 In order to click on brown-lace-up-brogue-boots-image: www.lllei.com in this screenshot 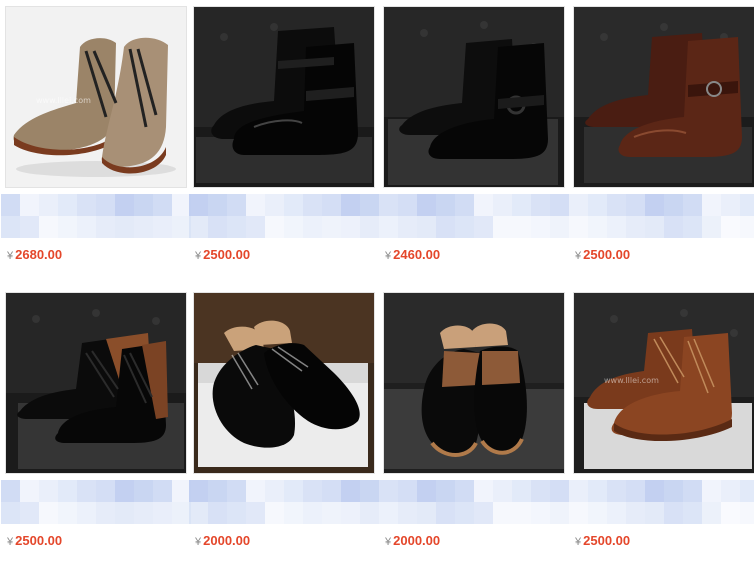, I will do `click(96, 97)`.